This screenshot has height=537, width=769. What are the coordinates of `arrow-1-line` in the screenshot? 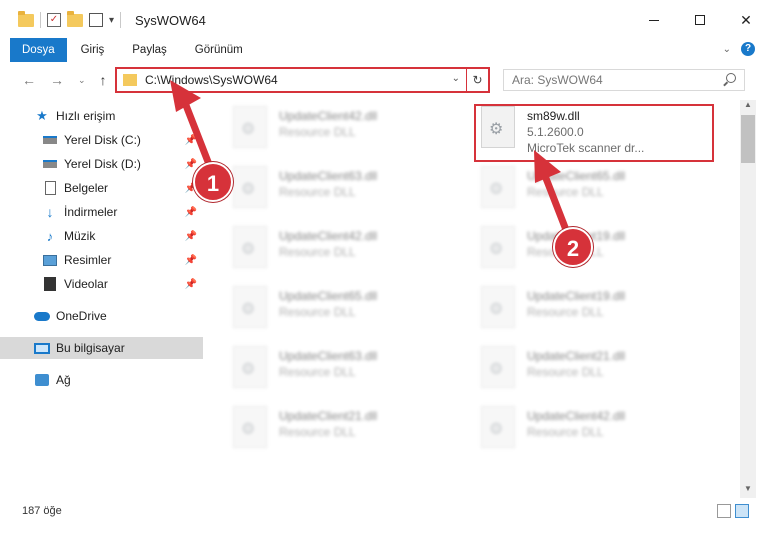 It's located at (197, 133).